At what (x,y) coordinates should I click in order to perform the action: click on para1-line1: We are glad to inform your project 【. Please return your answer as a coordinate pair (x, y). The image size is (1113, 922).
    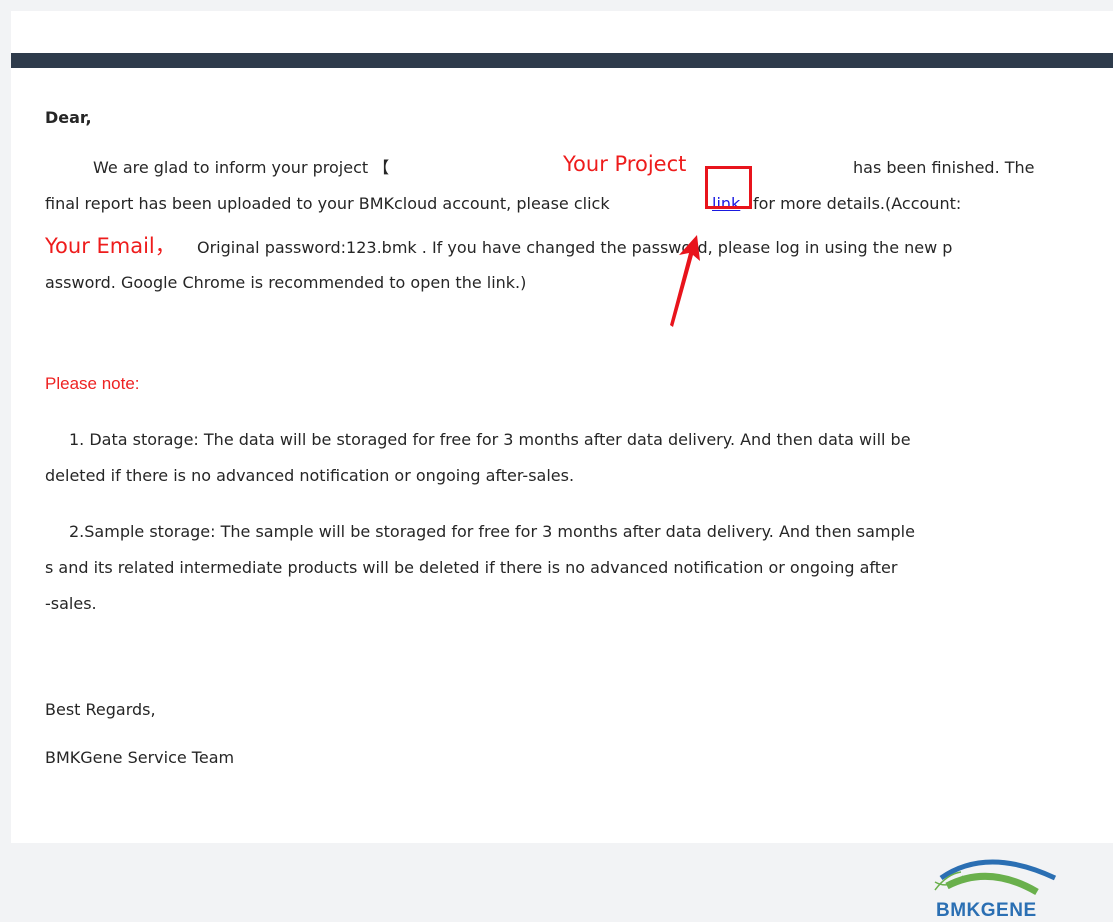
    Looking at the image, I should click on (241, 168).